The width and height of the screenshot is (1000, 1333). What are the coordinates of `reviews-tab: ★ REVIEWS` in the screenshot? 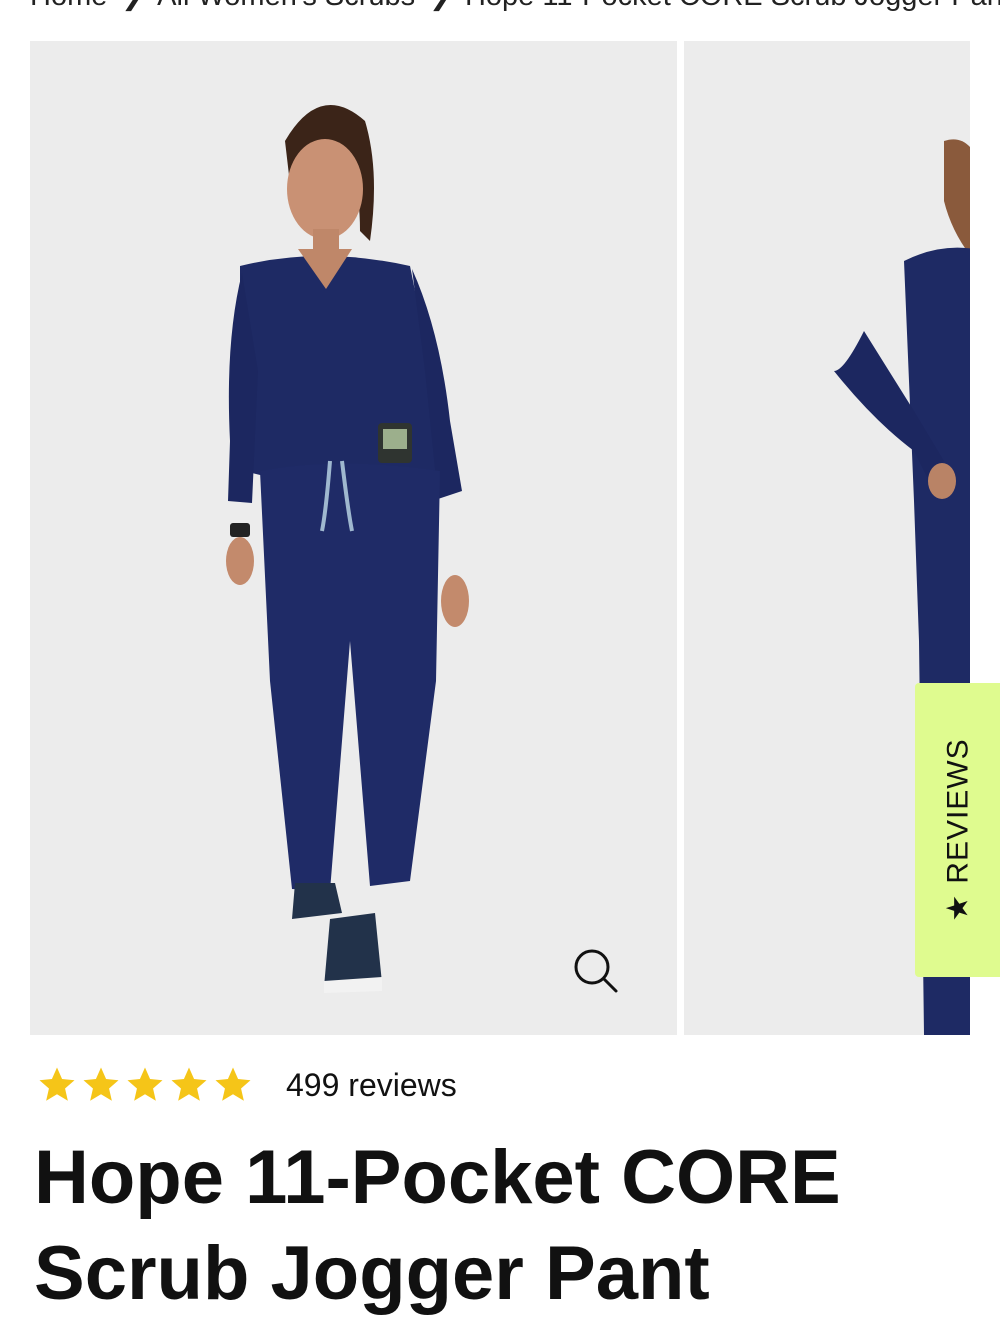 It's located at (957, 830).